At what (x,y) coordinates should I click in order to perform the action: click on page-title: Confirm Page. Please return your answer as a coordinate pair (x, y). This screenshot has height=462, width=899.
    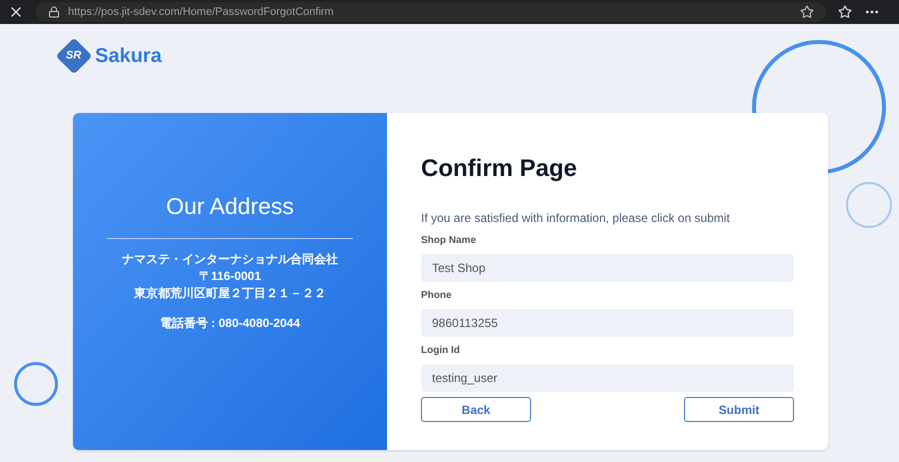
    Looking at the image, I should click on (499, 169).